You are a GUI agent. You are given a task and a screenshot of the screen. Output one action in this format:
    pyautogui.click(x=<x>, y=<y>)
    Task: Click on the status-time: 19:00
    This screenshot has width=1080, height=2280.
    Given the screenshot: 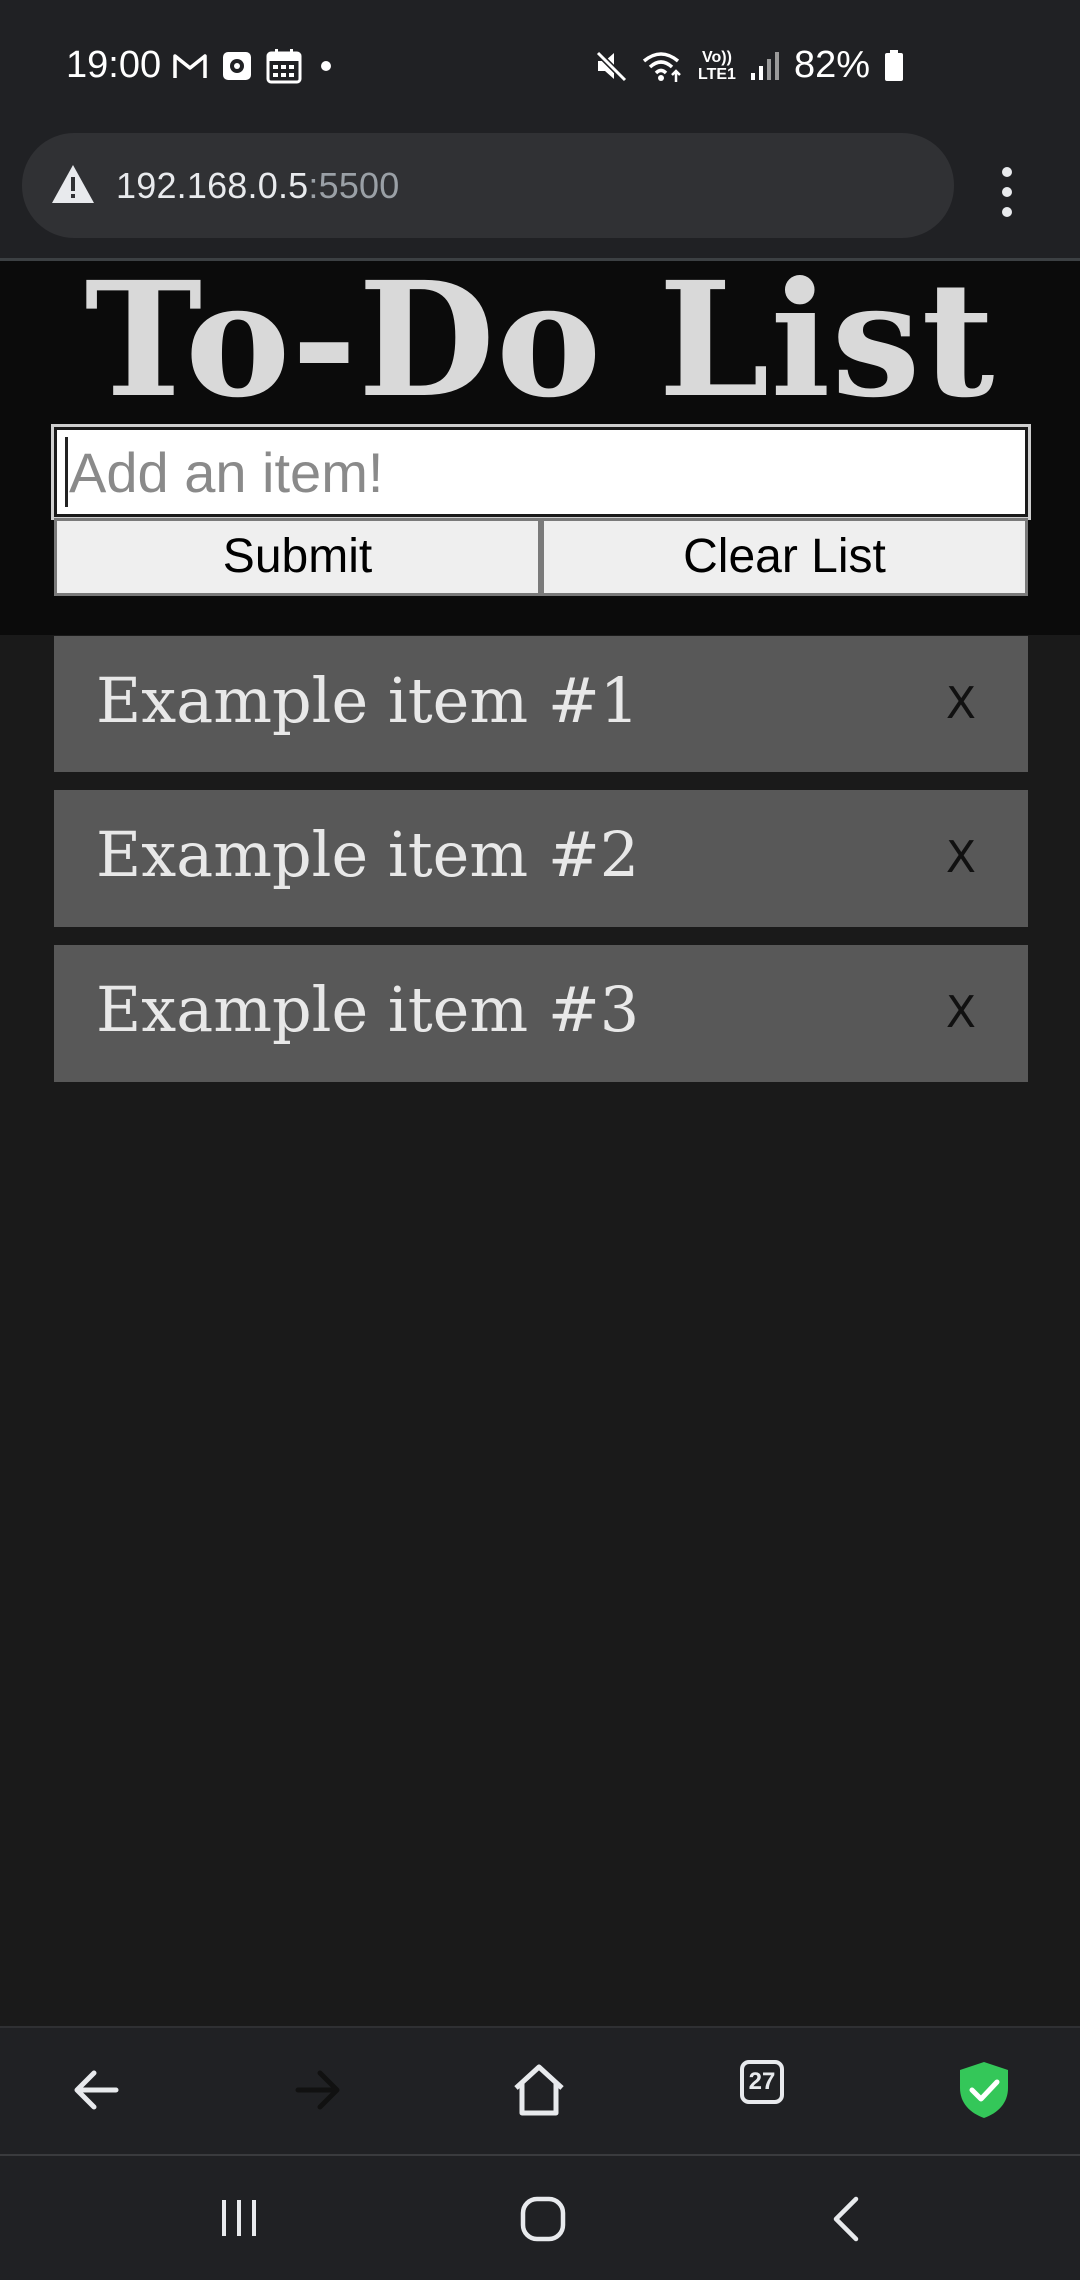 What is the action you would take?
    pyautogui.click(x=114, y=65)
    